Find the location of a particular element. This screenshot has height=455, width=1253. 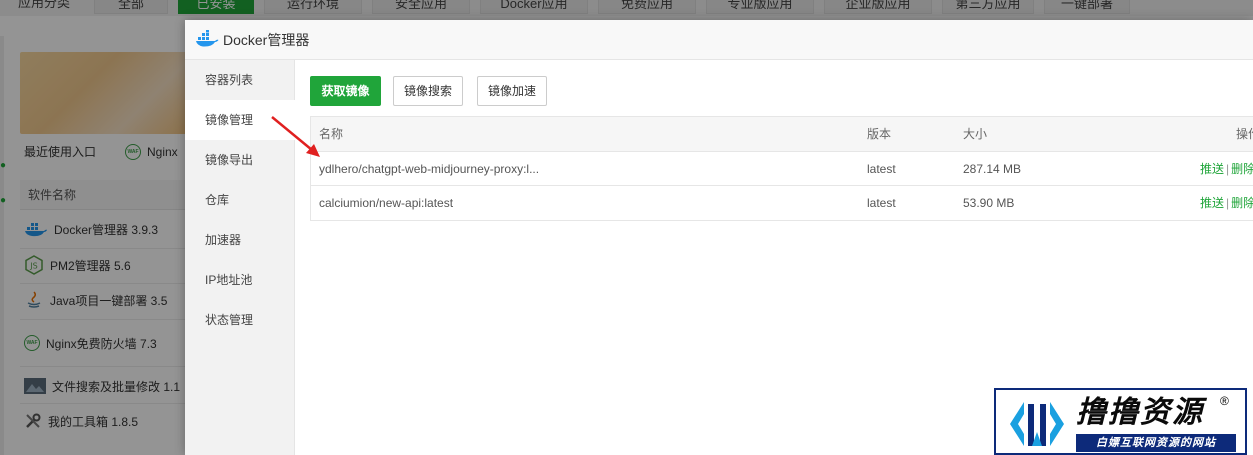

image-name: calciumion/new-api:latest is located at coordinates (386, 203).